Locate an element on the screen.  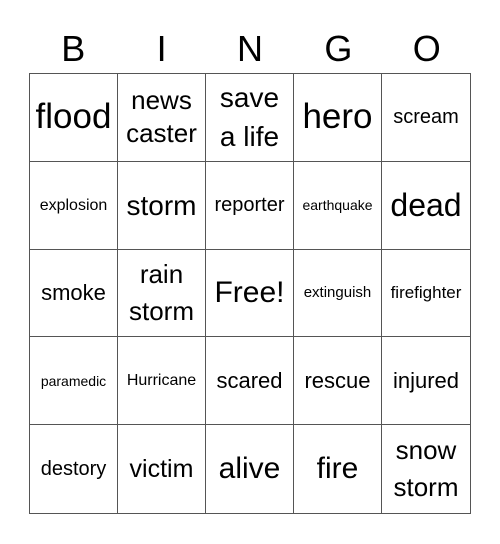
bingo-cell: fire is located at coordinates (338, 469).